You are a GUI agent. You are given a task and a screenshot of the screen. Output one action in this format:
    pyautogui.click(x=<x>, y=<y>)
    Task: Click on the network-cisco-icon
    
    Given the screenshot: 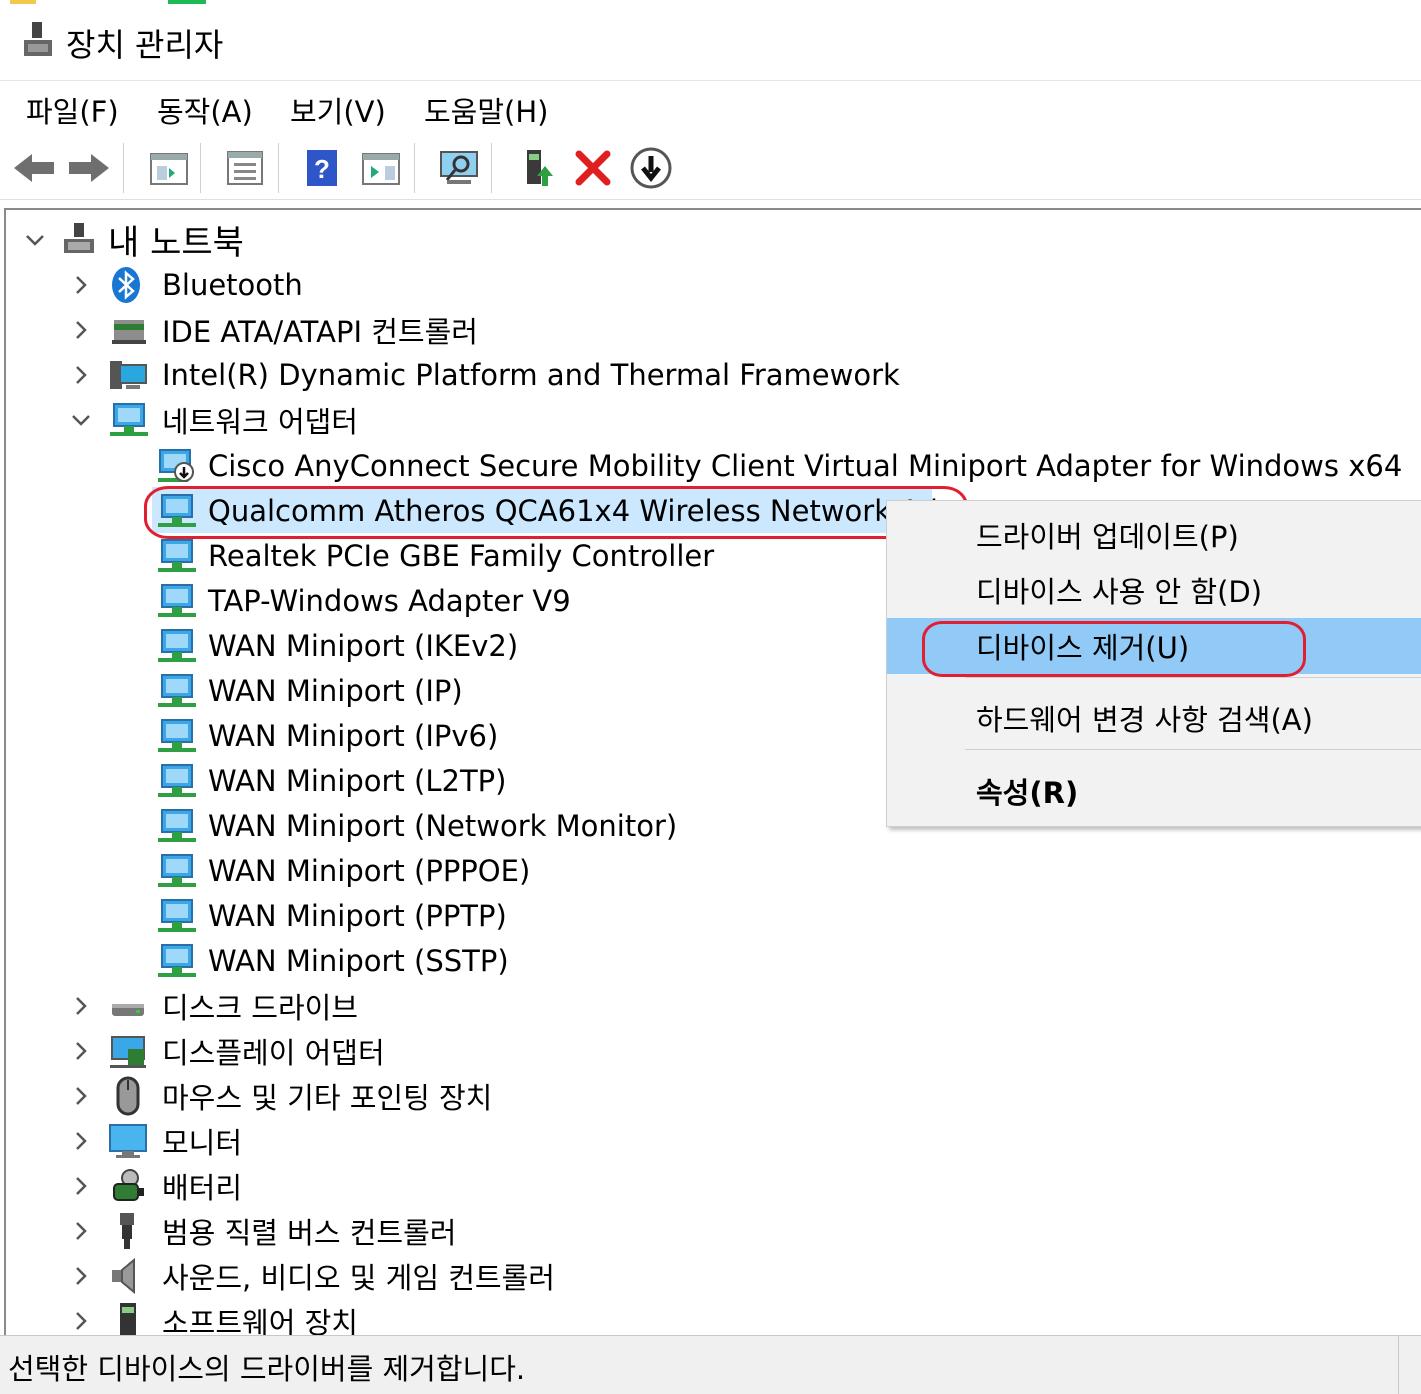 What is the action you would take?
    pyautogui.click(x=176, y=465)
    